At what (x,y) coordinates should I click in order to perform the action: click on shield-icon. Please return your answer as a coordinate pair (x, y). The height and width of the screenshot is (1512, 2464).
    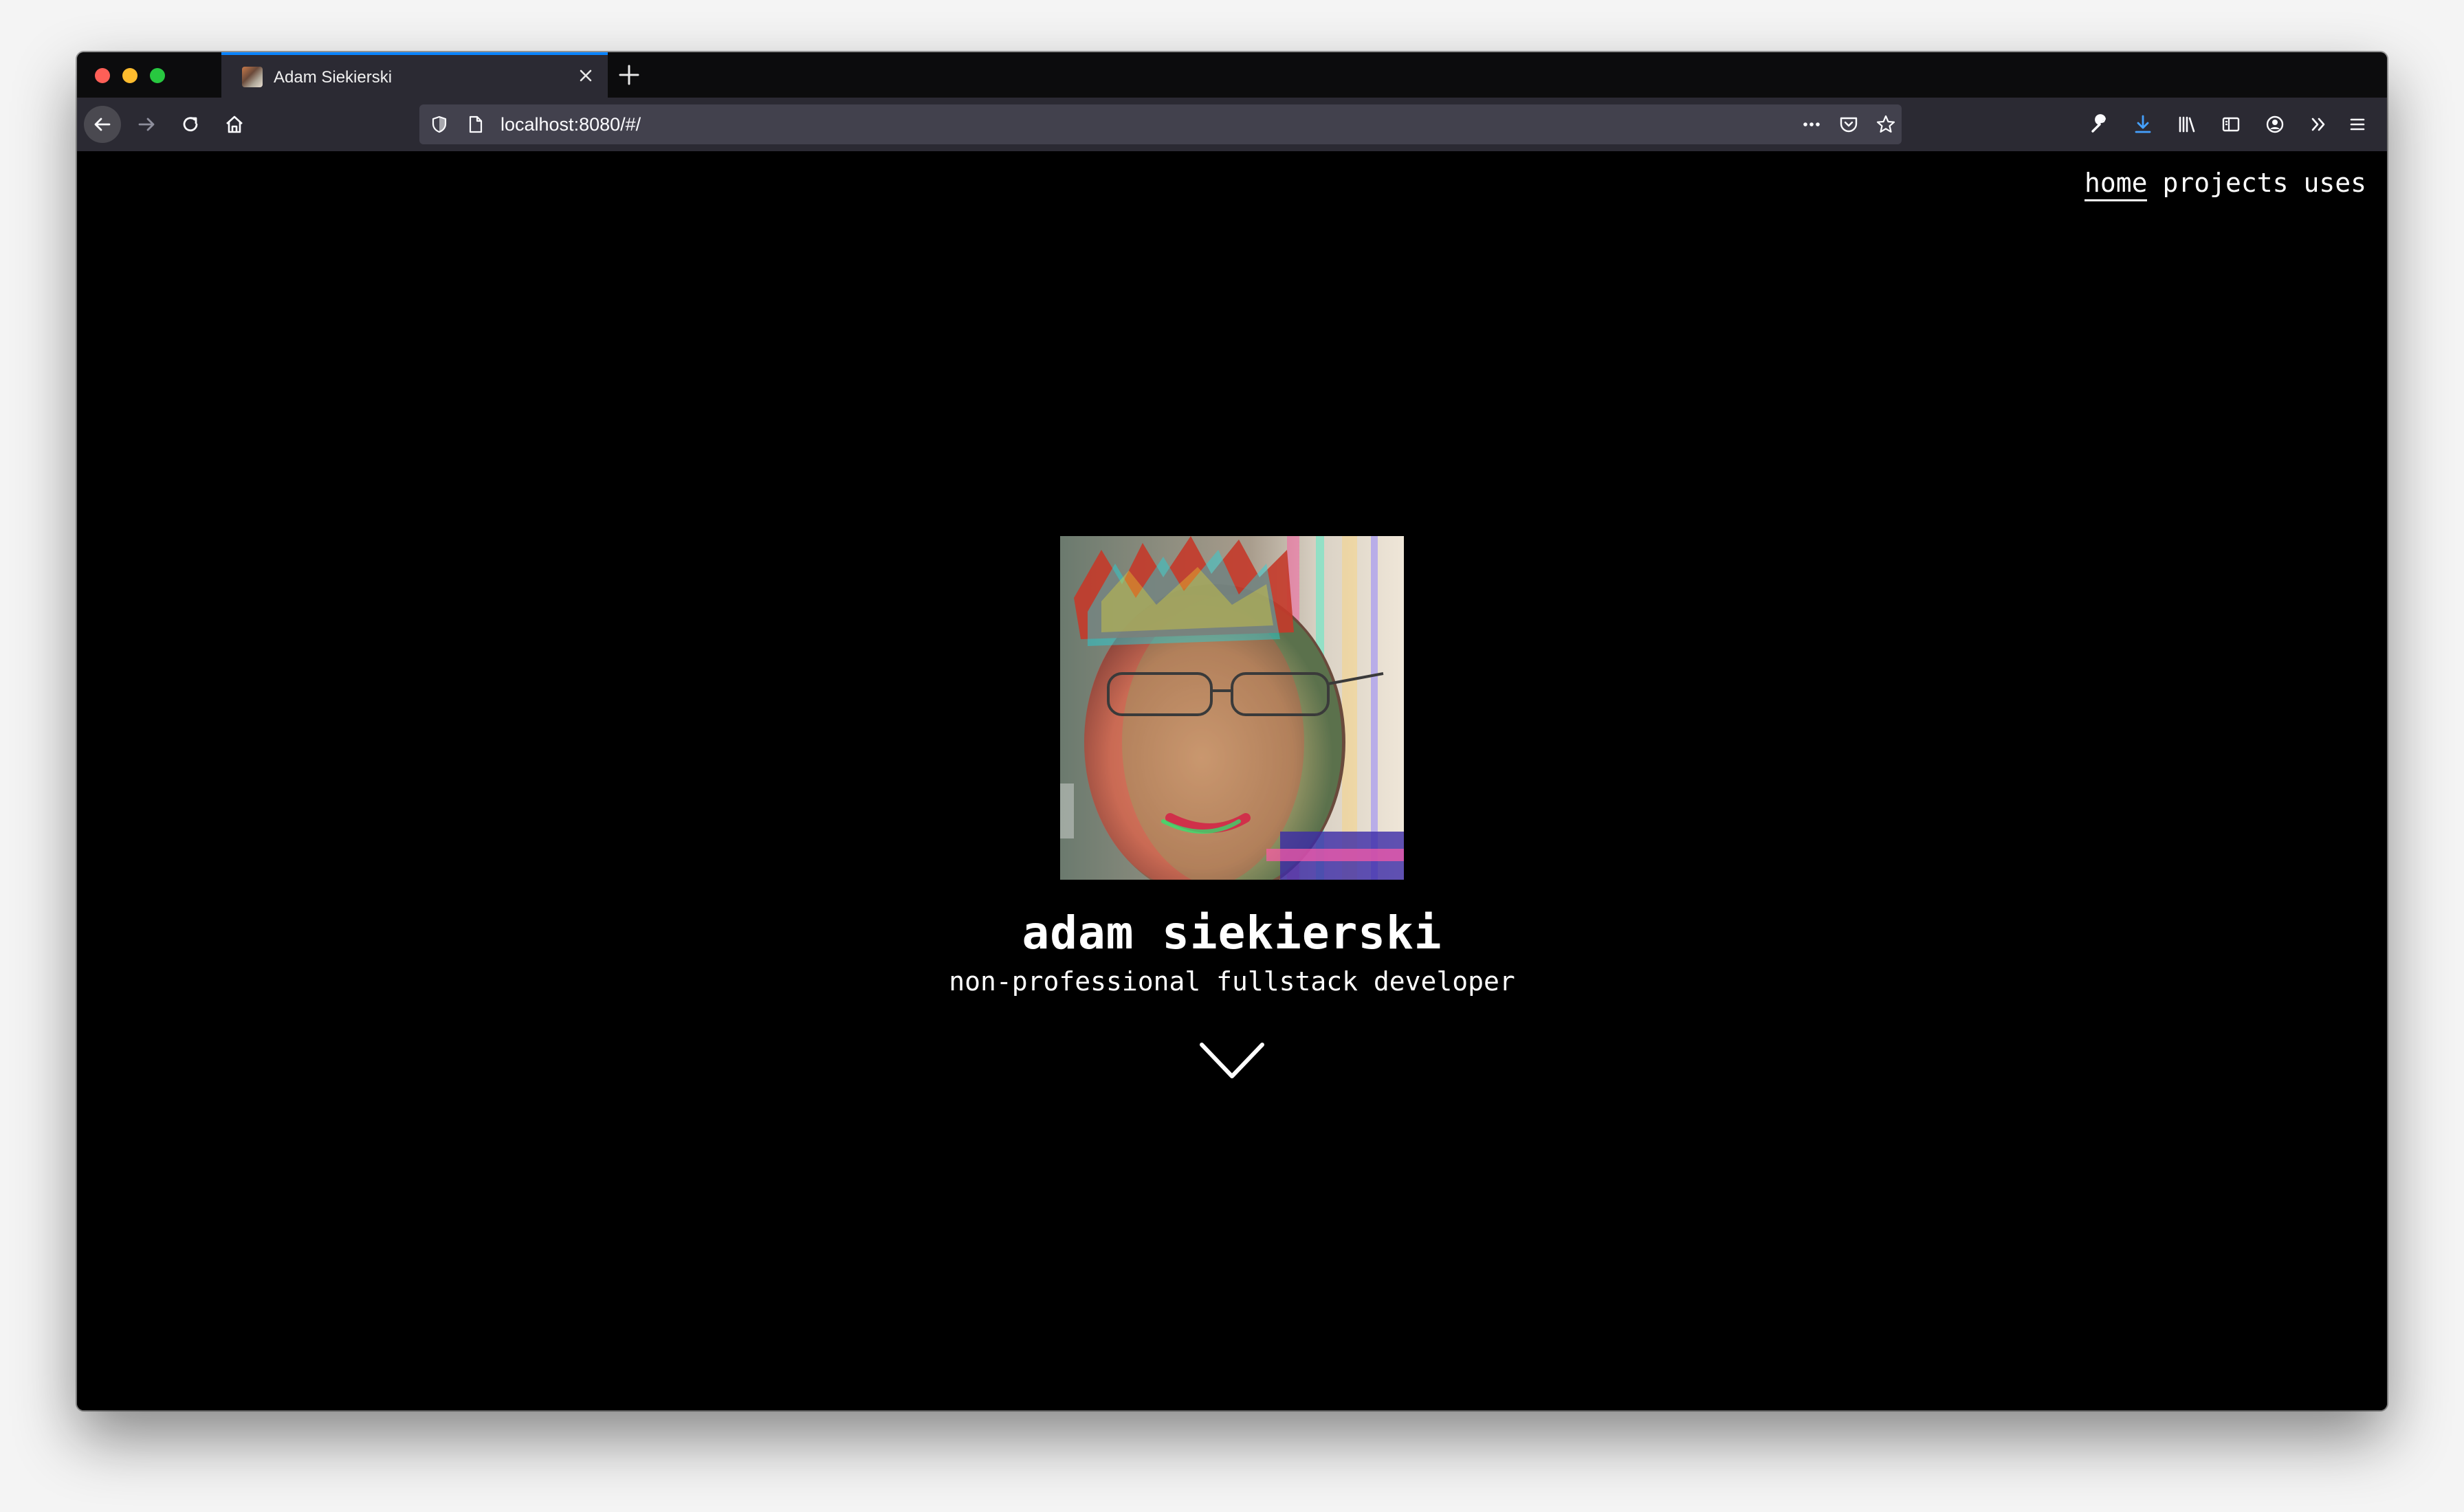
    Looking at the image, I should click on (439, 125).